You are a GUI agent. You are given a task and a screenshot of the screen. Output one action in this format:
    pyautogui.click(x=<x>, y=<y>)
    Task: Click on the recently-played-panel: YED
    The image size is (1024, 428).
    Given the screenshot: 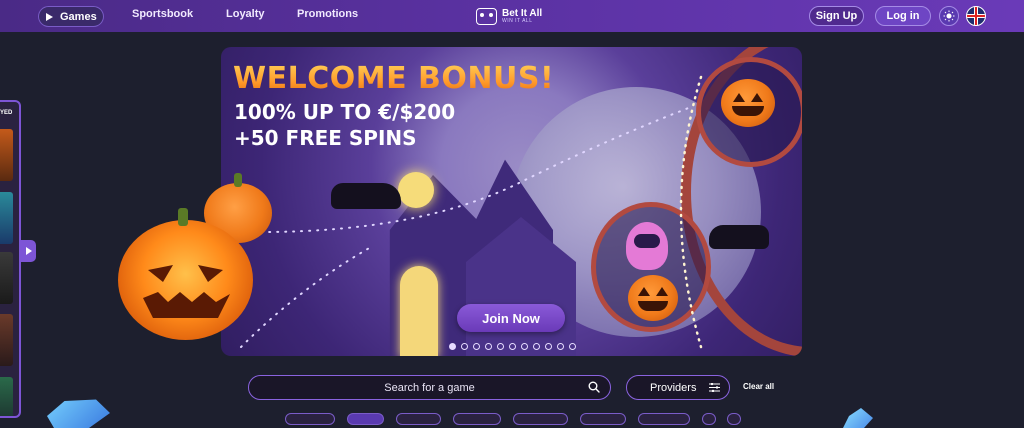 What is the action you would take?
    pyautogui.click(x=10, y=259)
    